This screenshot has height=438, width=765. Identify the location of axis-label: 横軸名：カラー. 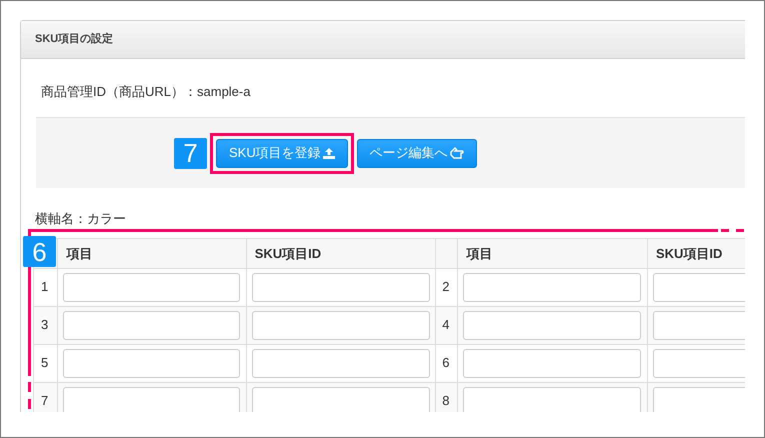
(80, 218).